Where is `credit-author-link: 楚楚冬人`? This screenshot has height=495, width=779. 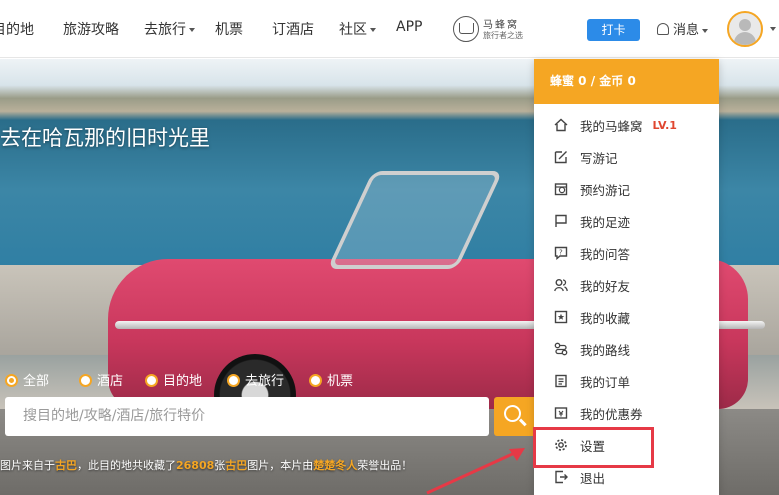
credit-author-link: 楚楚冬人 is located at coordinates (335, 465).